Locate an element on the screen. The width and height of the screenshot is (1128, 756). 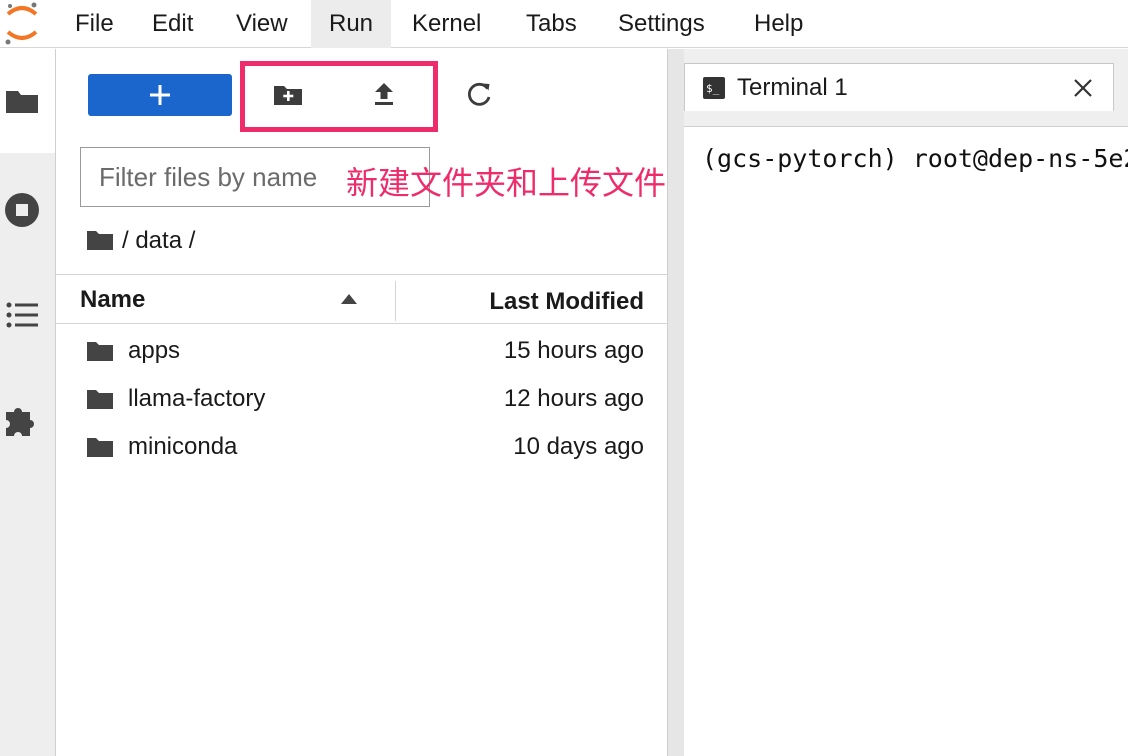
tab-terminal-1: $_ Terminal 1 is located at coordinates (899, 87).